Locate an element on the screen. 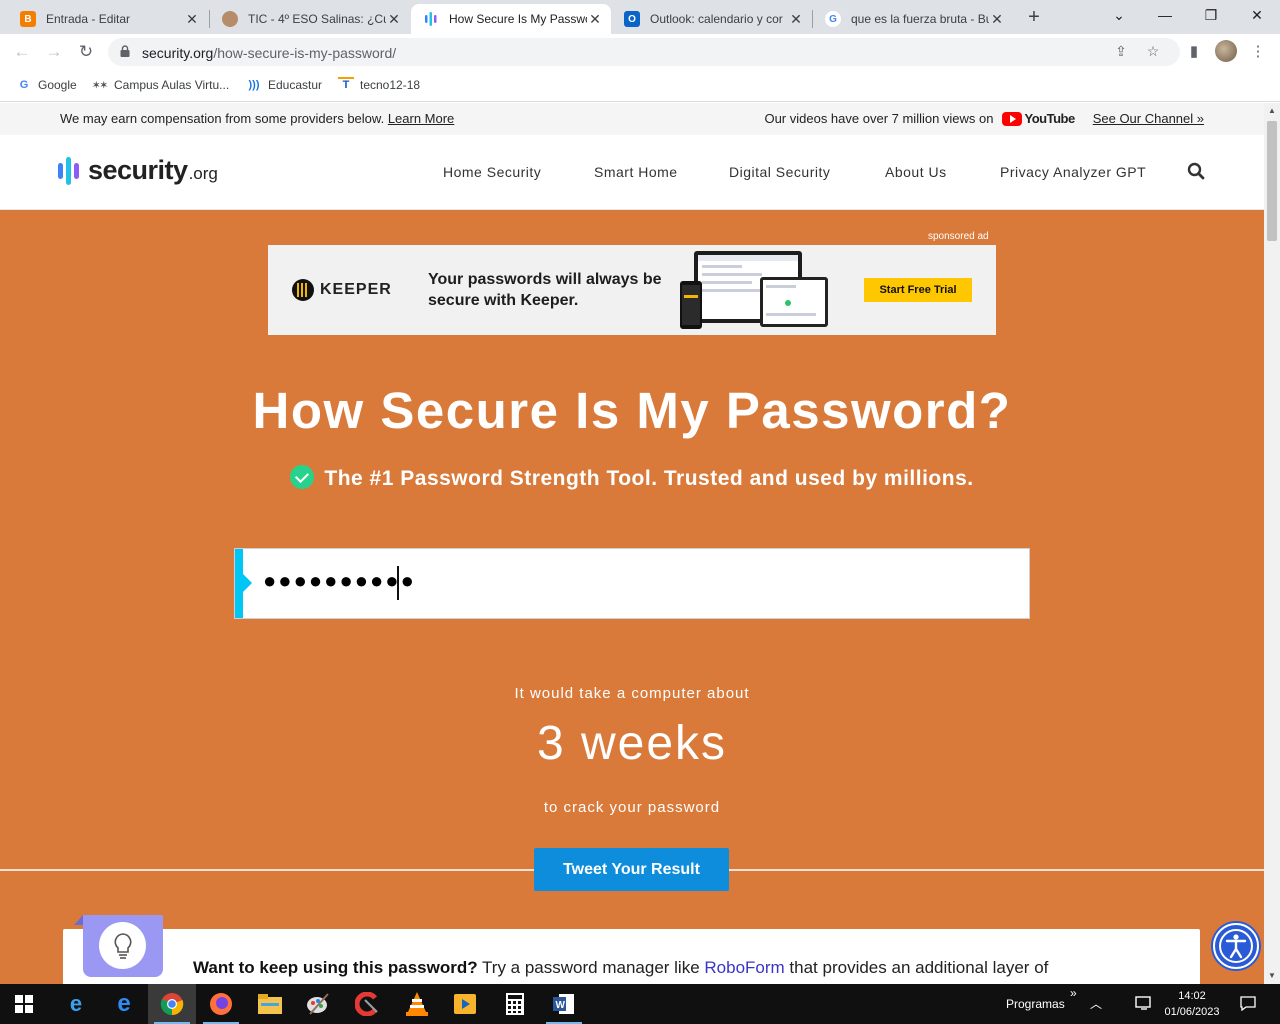 This screenshot has width=1280, height=1024. toolbar-expand-icon: » is located at coordinates (1073, 993).